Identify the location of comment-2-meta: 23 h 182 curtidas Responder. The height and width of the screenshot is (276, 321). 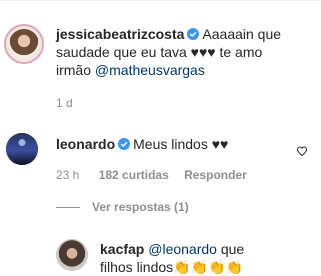
(151, 175).